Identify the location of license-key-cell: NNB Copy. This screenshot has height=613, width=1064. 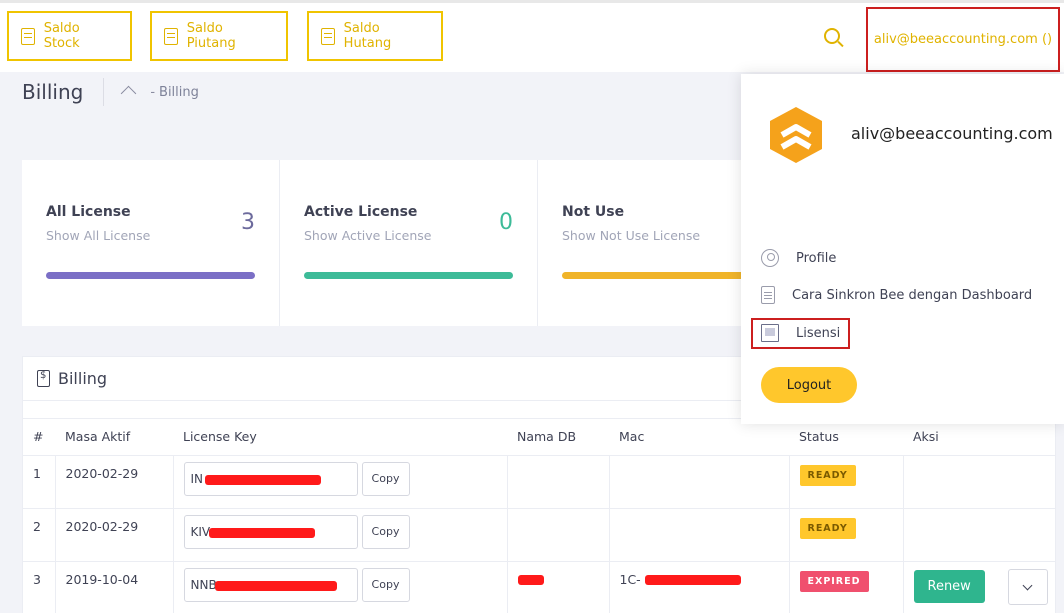
(339, 586).